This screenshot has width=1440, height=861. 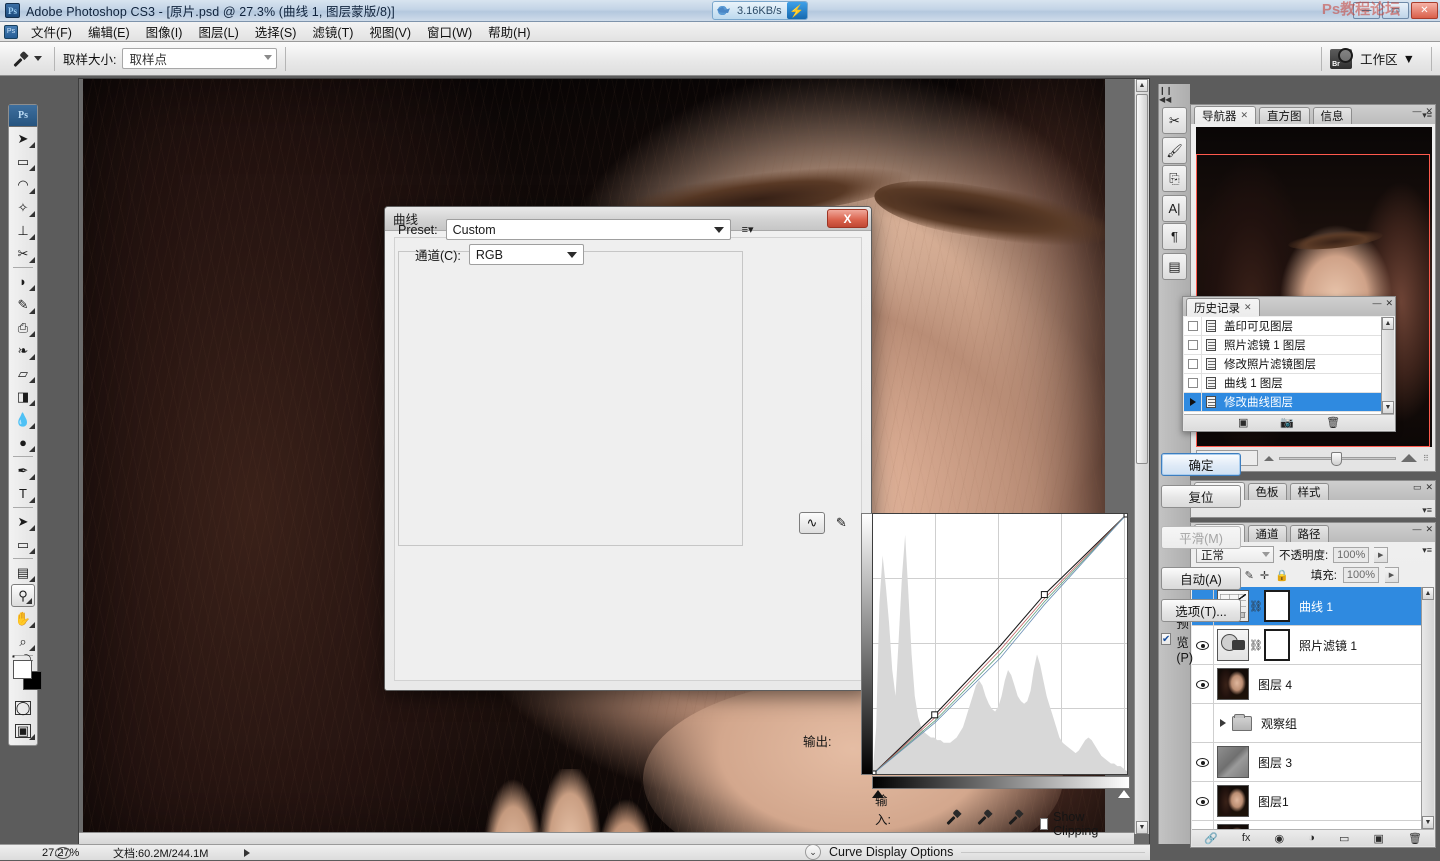 What do you see at coordinates (1342, 58) in the screenshot?
I see `go-to-bridge-icon: Br` at bounding box center [1342, 58].